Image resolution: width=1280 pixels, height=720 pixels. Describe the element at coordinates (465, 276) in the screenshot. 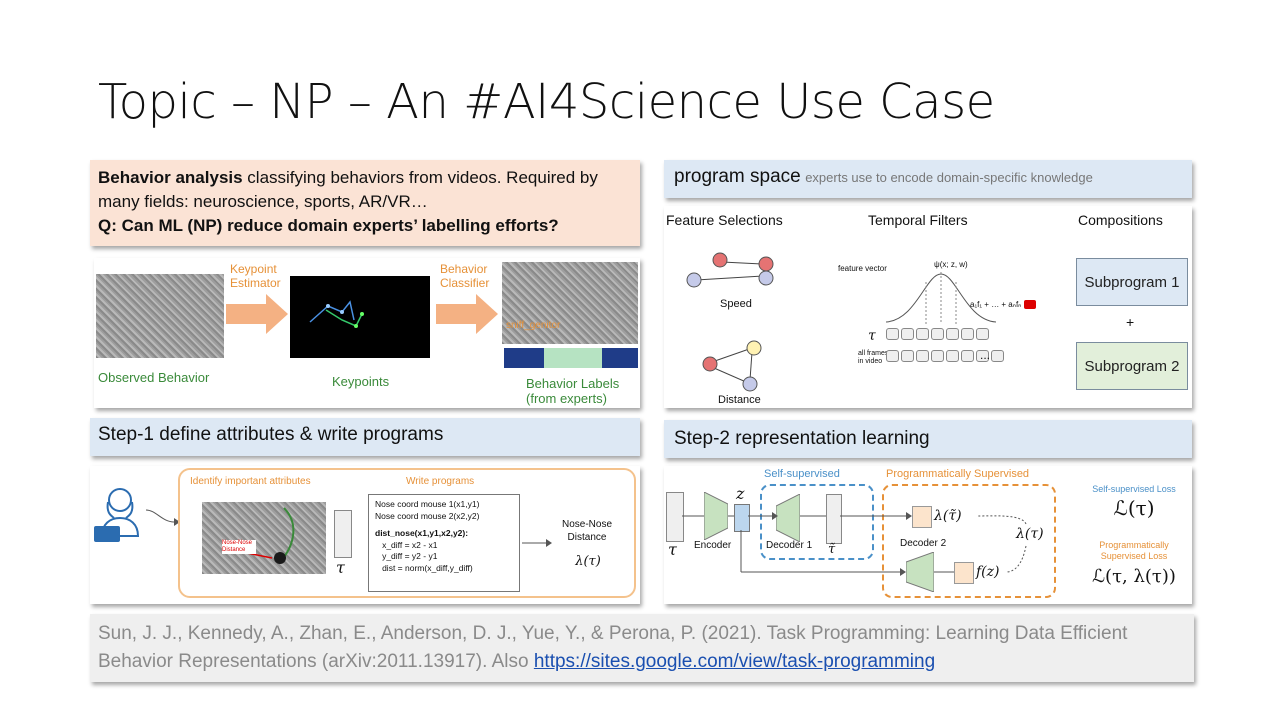

I see `behavior-classifier-label: Behavior Classifier` at that location.